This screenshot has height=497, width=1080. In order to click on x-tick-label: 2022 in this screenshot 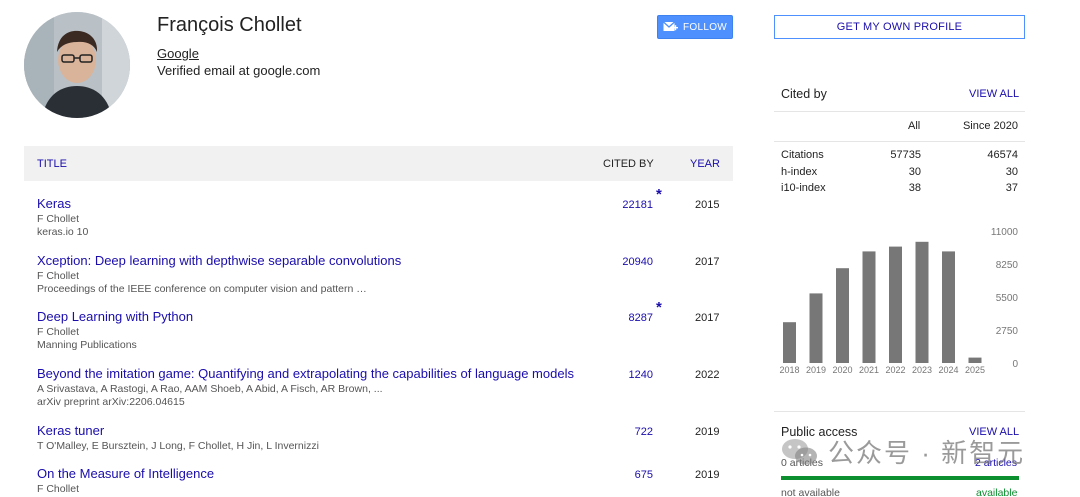, I will do `click(895, 370)`.